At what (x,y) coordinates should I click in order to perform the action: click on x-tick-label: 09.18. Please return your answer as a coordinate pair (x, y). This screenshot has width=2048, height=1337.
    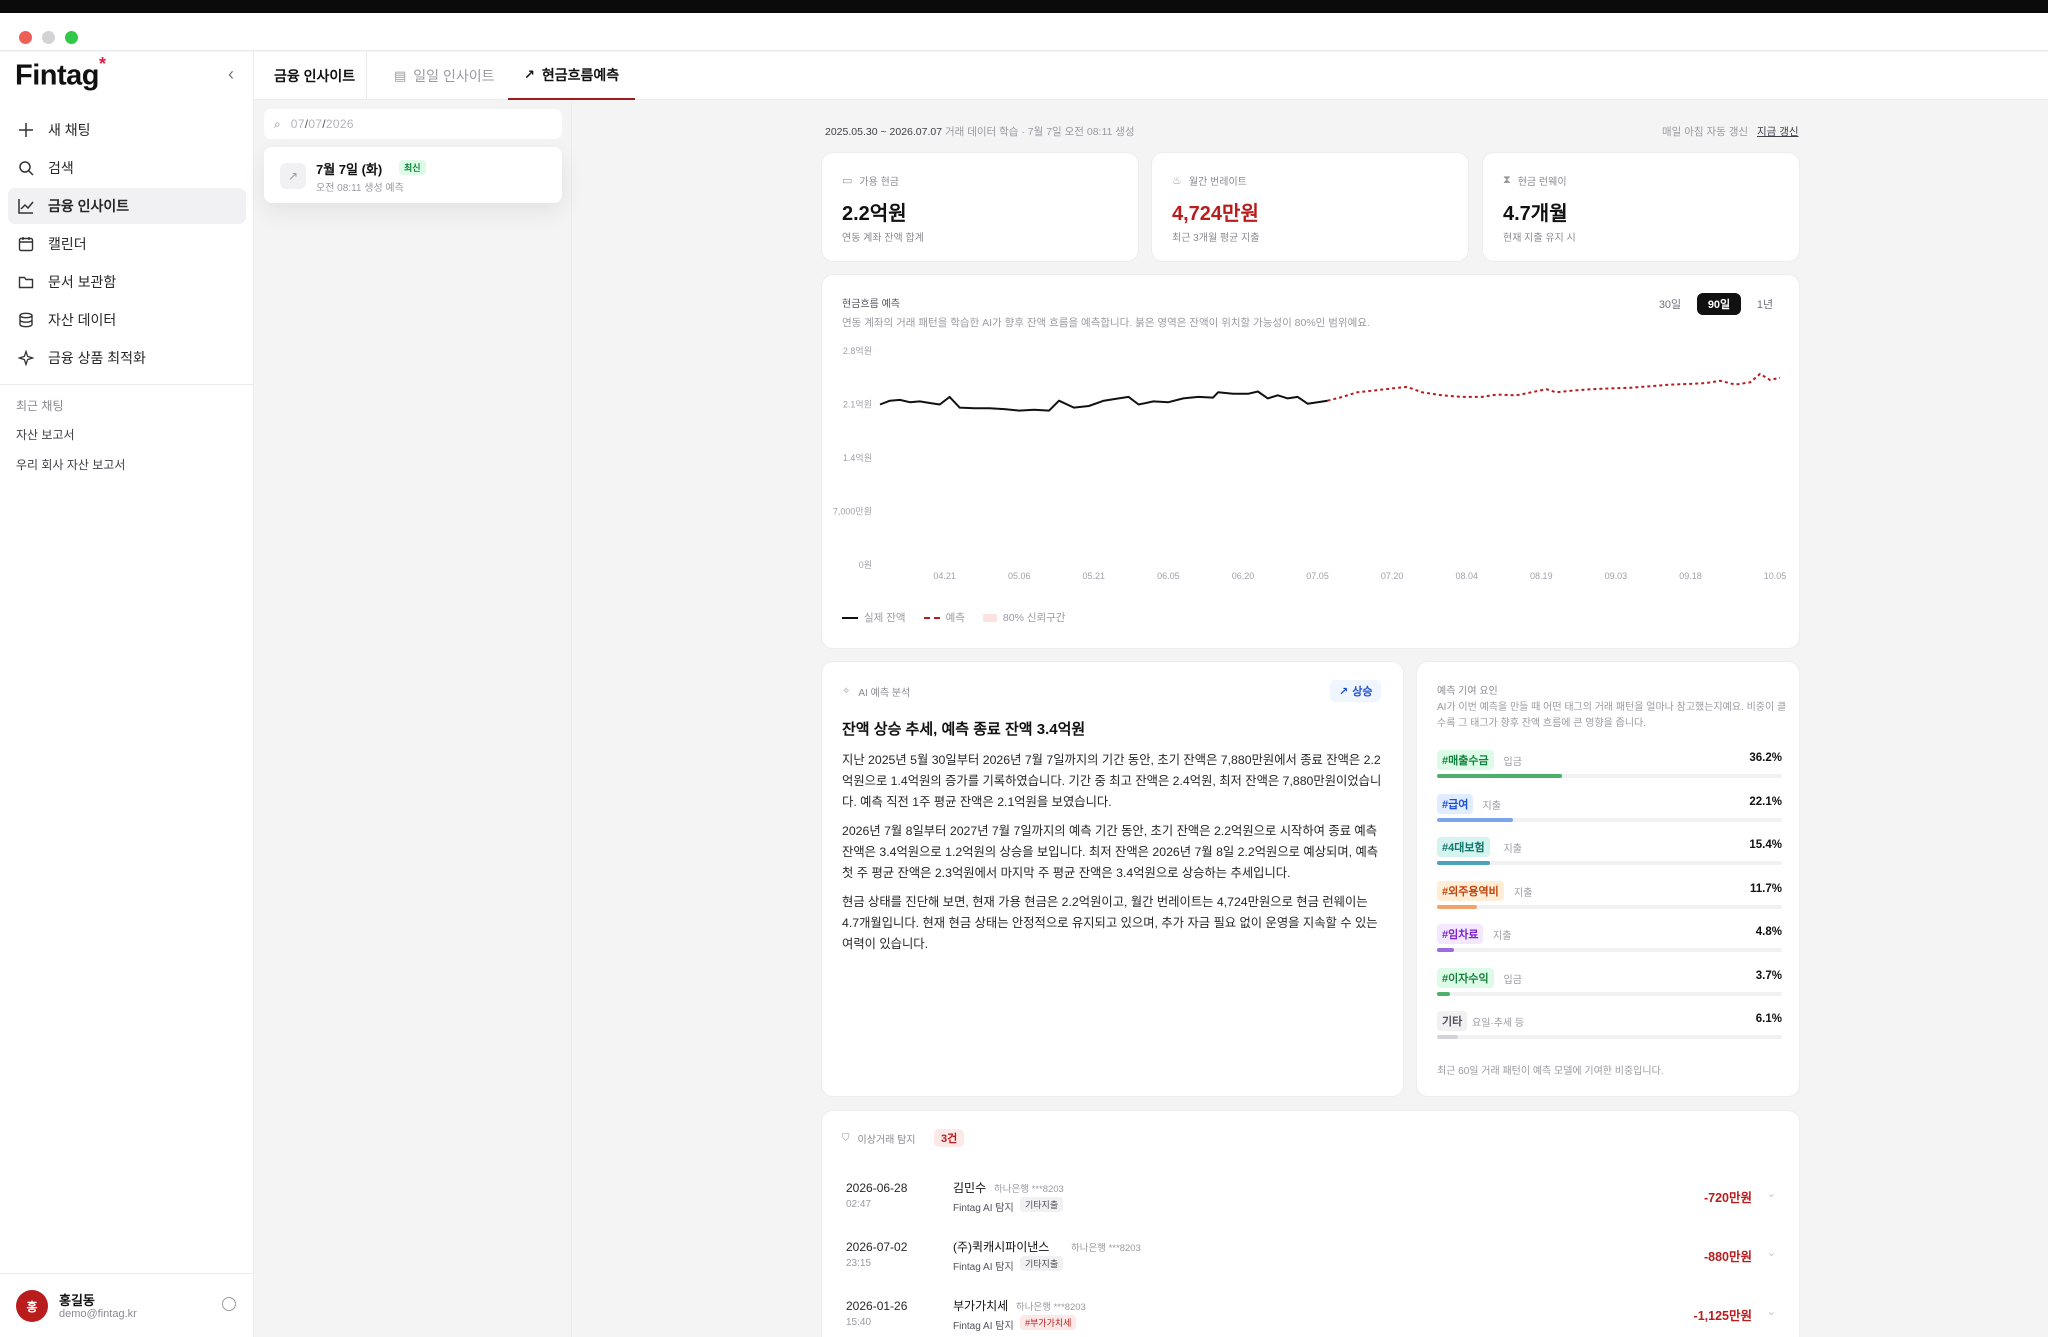
    Looking at the image, I should click on (1690, 576).